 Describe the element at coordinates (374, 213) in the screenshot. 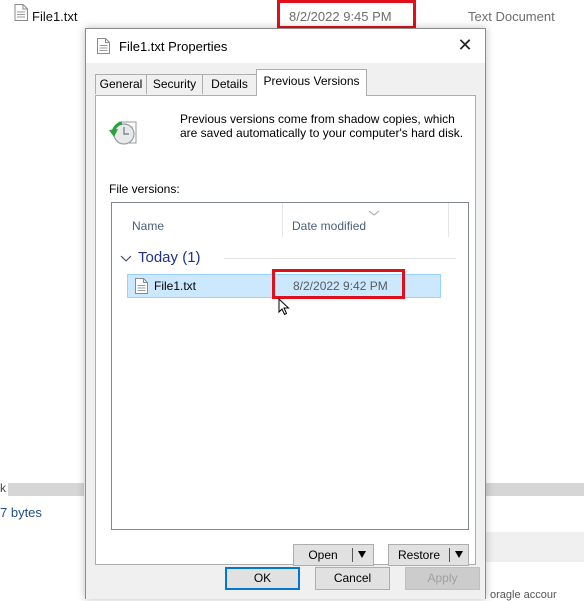

I see `sort-chevron-icon` at that location.